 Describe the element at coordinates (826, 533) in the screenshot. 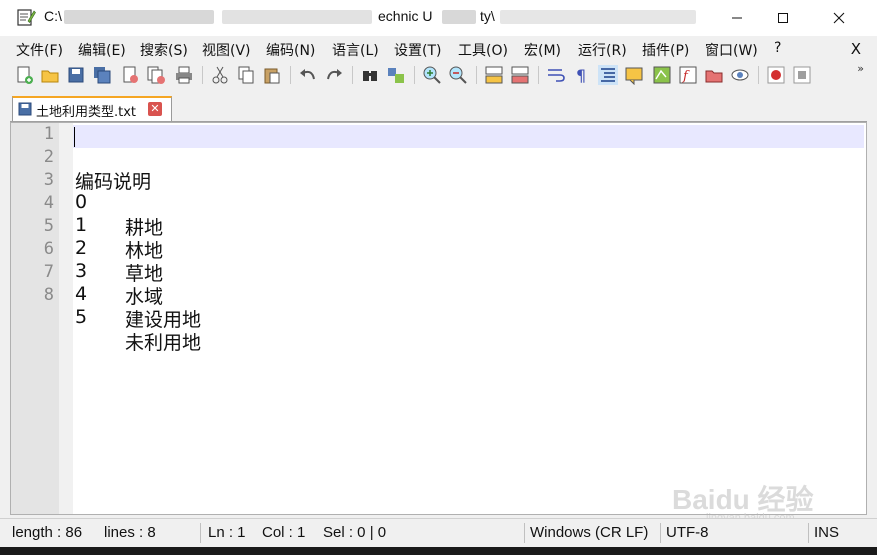

I see `status-insert-mode: INS` at that location.